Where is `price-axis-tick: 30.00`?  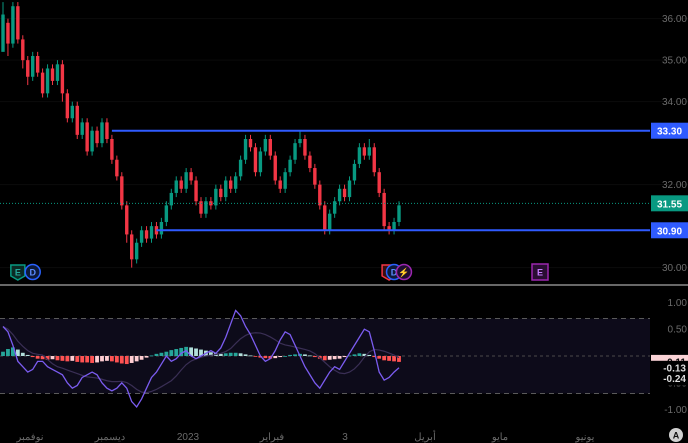 price-axis-tick: 30.00 is located at coordinates (674, 268).